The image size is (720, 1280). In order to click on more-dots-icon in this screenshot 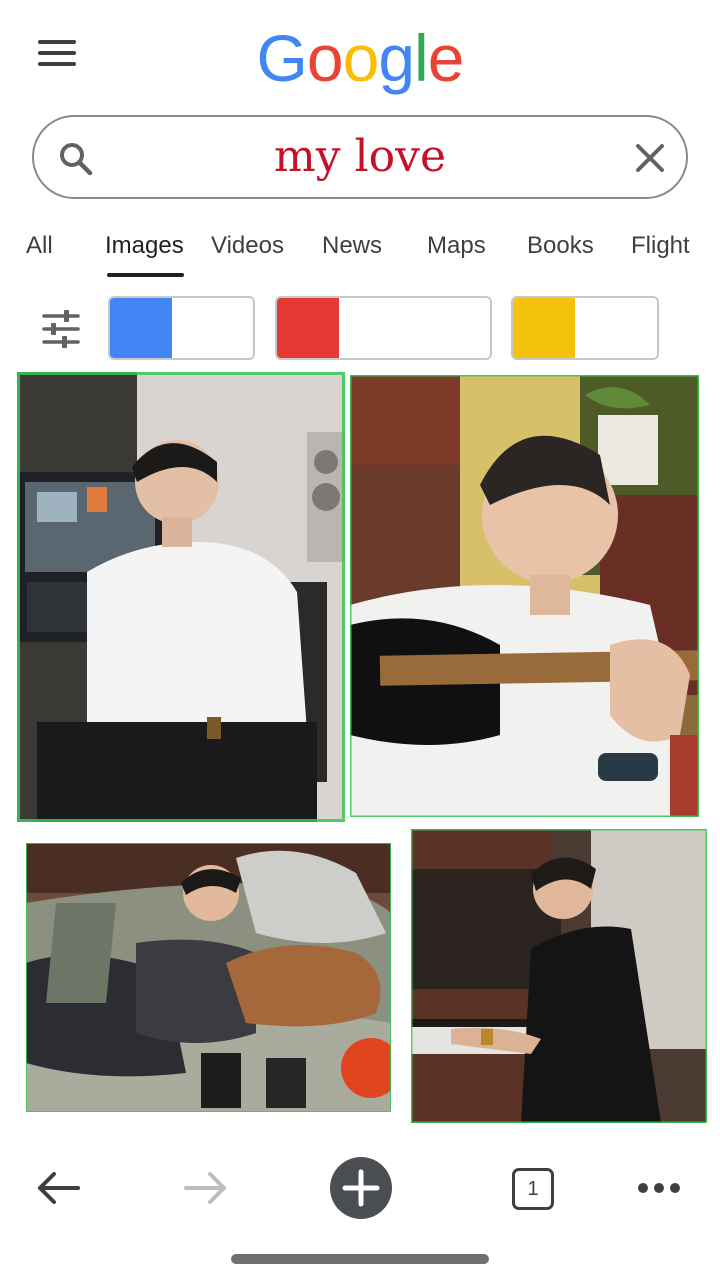, I will do `click(659, 1188)`.